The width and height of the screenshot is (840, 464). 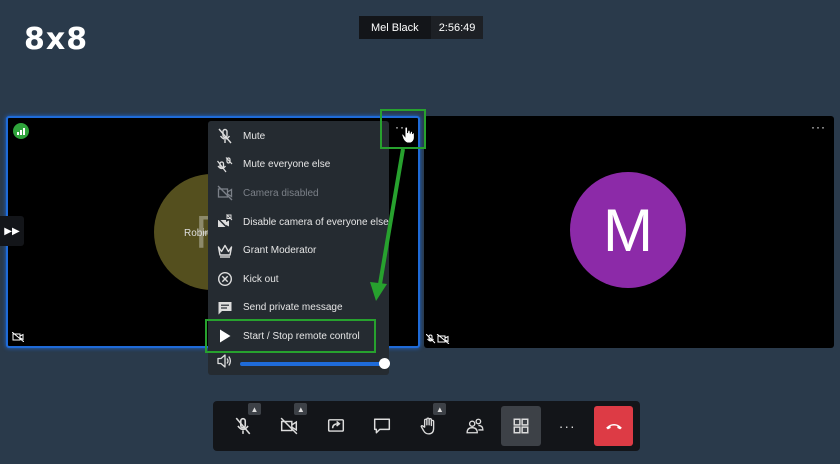 I want to click on participant-name: Mel Black, so click(x=395, y=27).